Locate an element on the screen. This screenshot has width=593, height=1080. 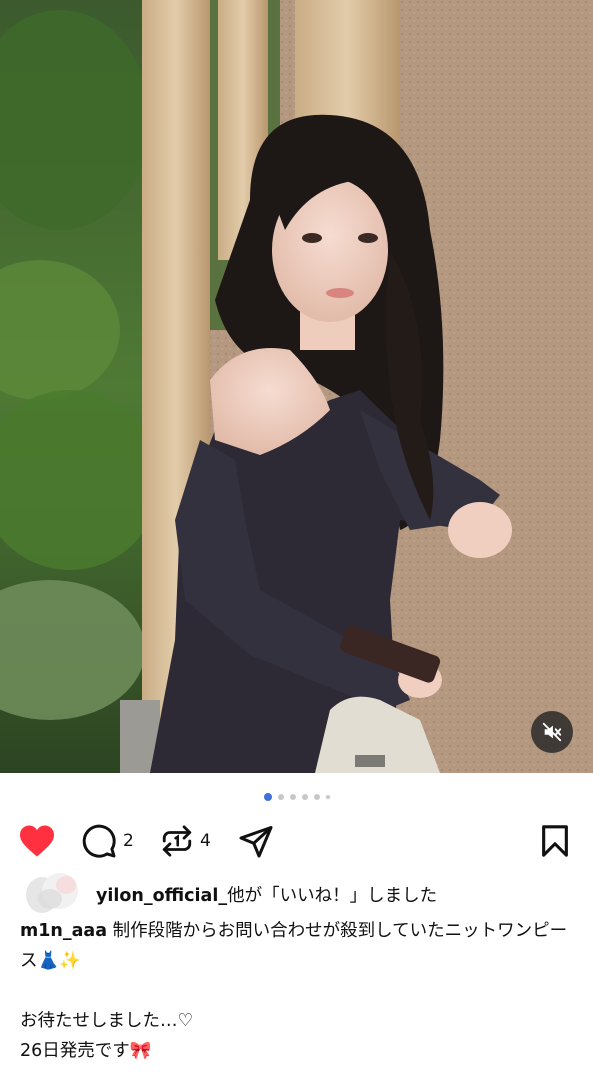
sound-off-icon is located at coordinates (552, 732).